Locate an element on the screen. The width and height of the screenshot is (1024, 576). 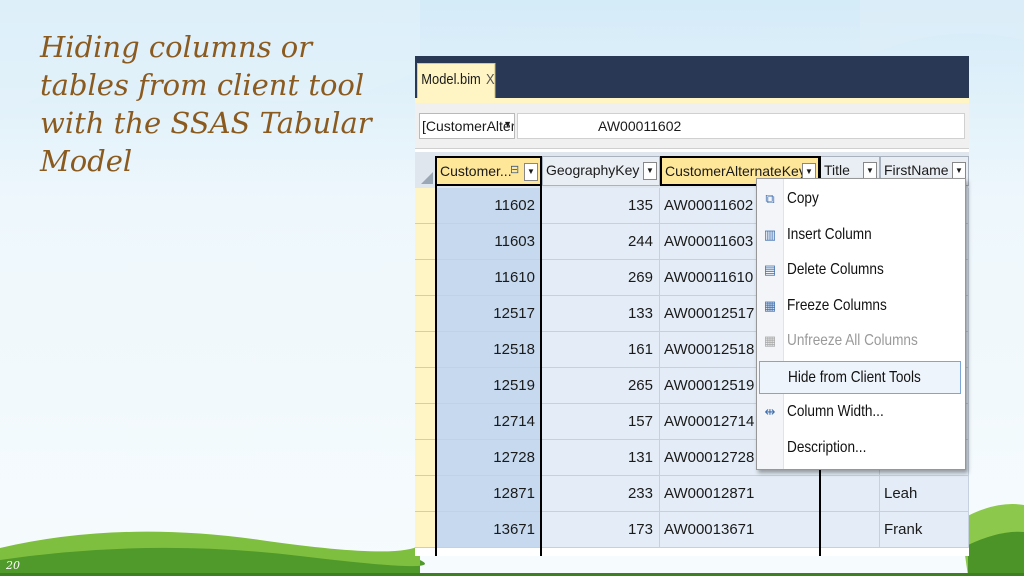
column-header-label: GeographyKey is located at coordinates (593, 170).